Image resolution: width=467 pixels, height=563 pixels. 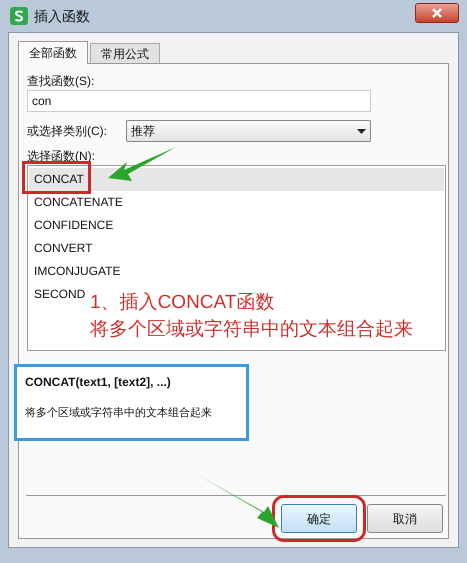 What do you see at coordinates (58, 294) in the screenshot?
I see `function-list-item: SECOND` at bounding box center [58, 294].